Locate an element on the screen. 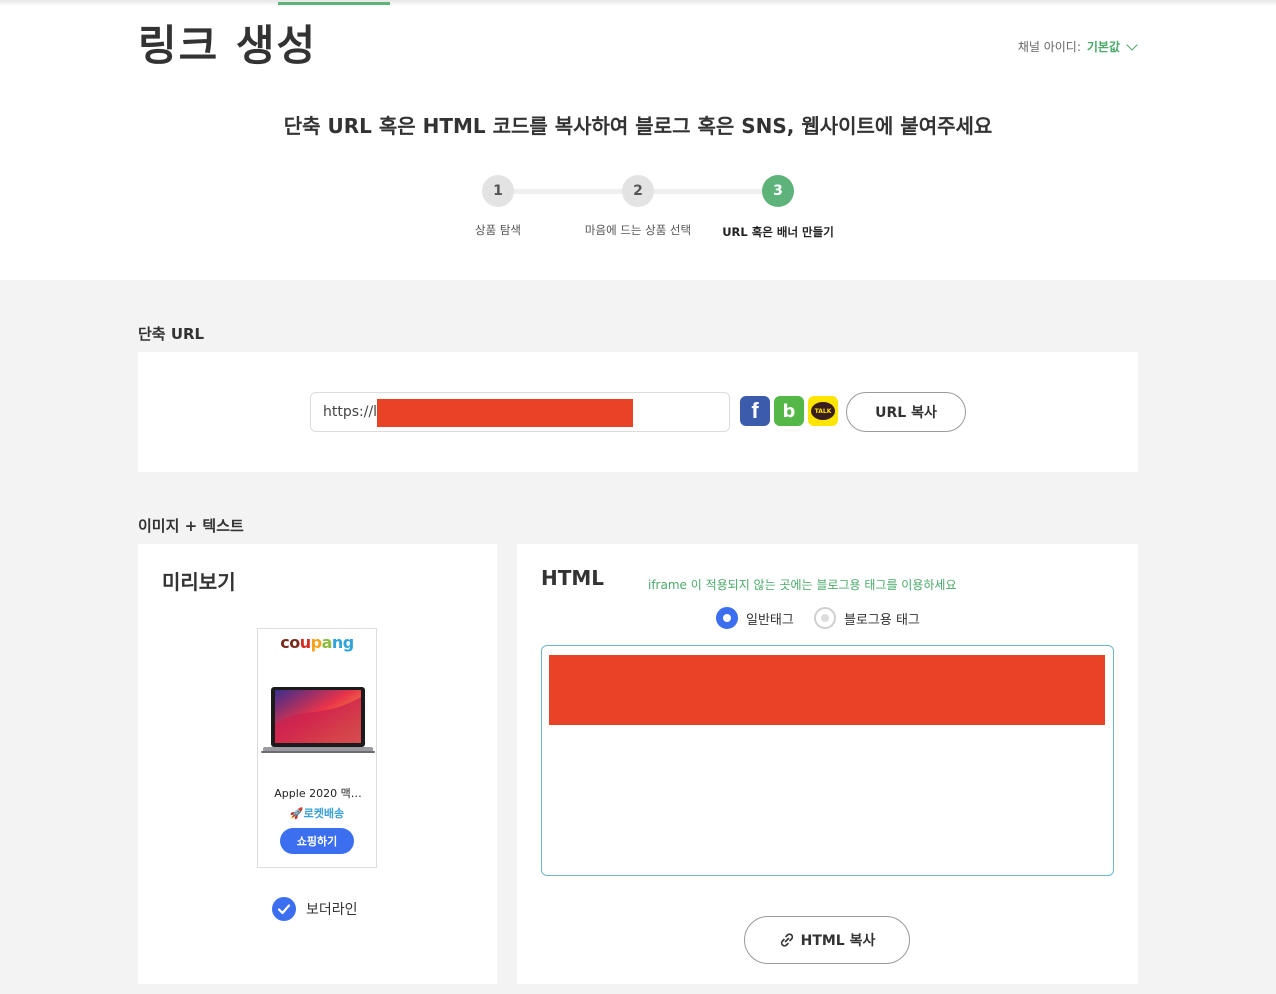 This screenshot has height=994, width=1276. top-shadow is located at coordinates (638, 3).